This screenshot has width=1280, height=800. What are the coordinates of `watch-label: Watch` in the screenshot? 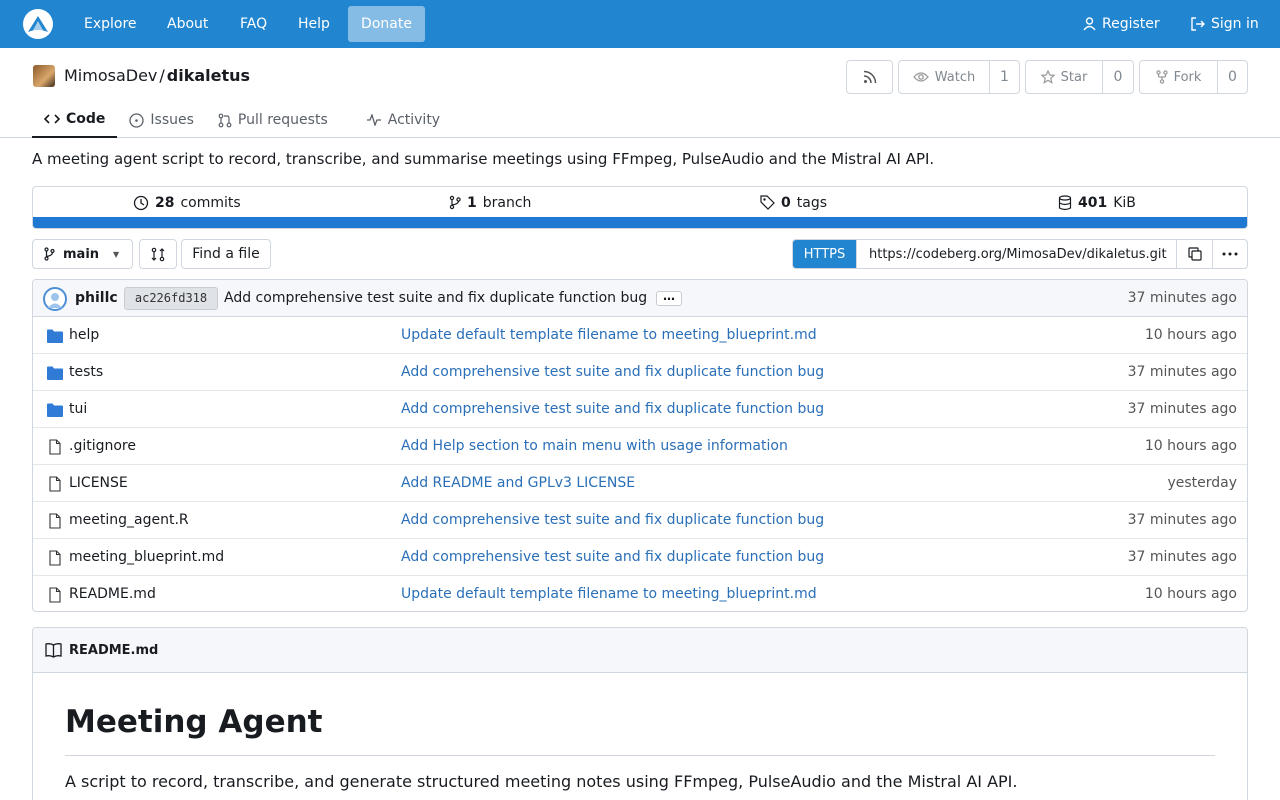 It's located at (955, 77).